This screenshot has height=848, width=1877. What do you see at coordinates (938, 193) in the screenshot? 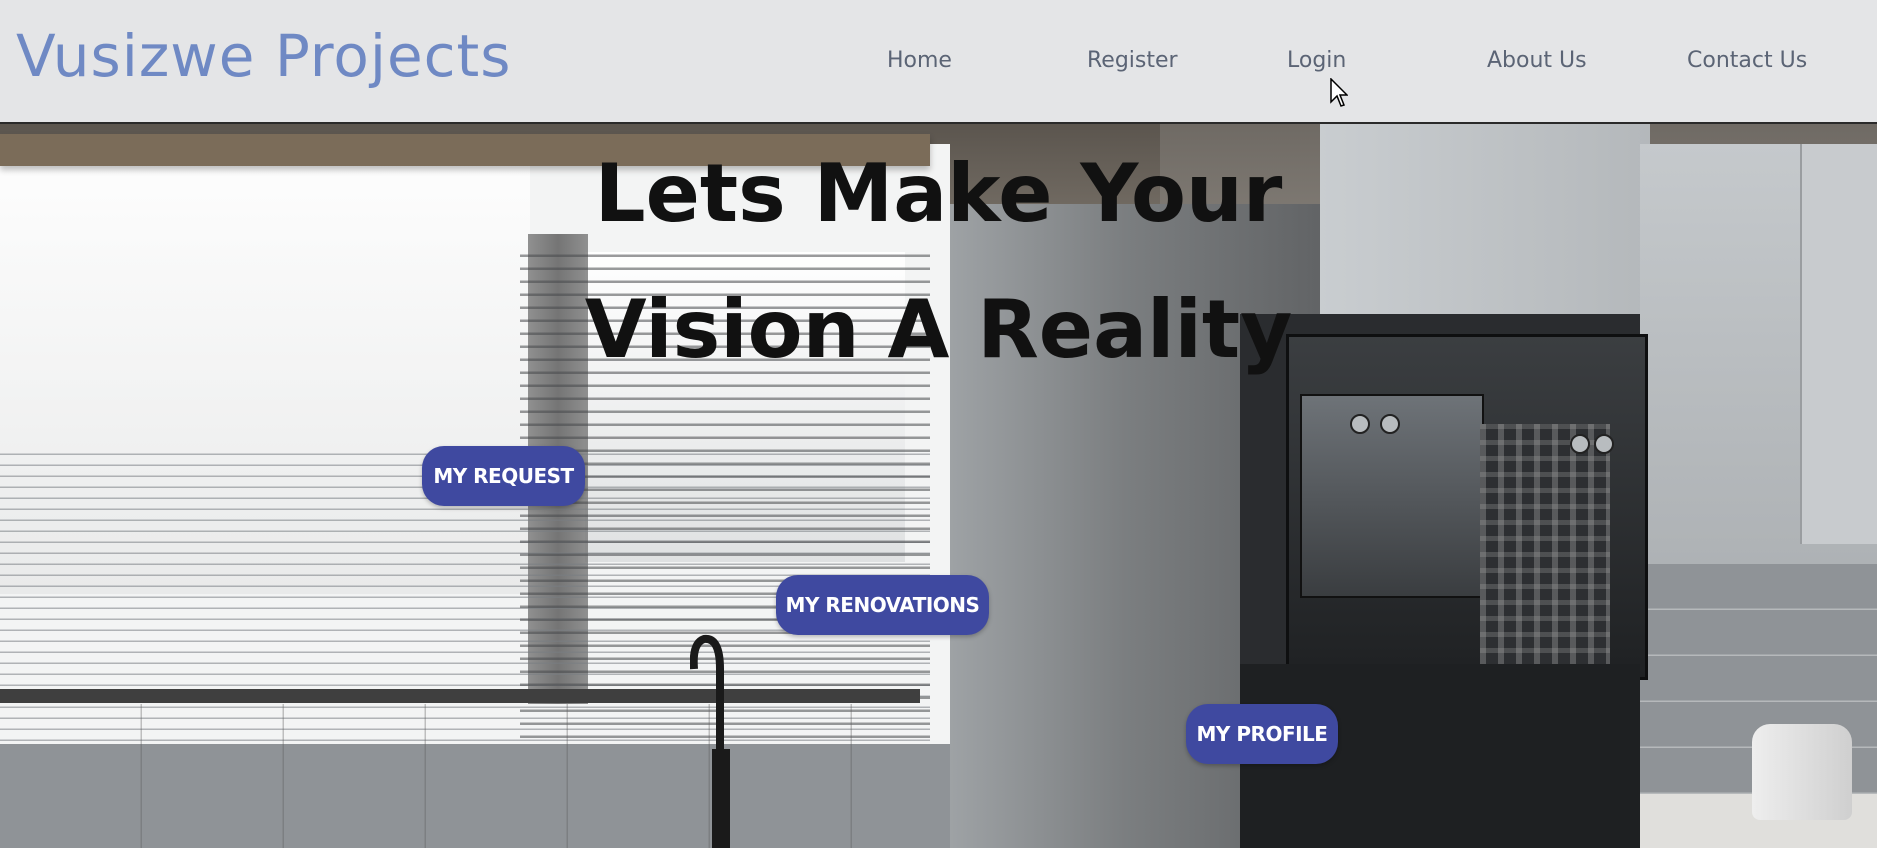
I see `hero-headline-line-1: Lets Make Your` at bounding box center [938, 193].